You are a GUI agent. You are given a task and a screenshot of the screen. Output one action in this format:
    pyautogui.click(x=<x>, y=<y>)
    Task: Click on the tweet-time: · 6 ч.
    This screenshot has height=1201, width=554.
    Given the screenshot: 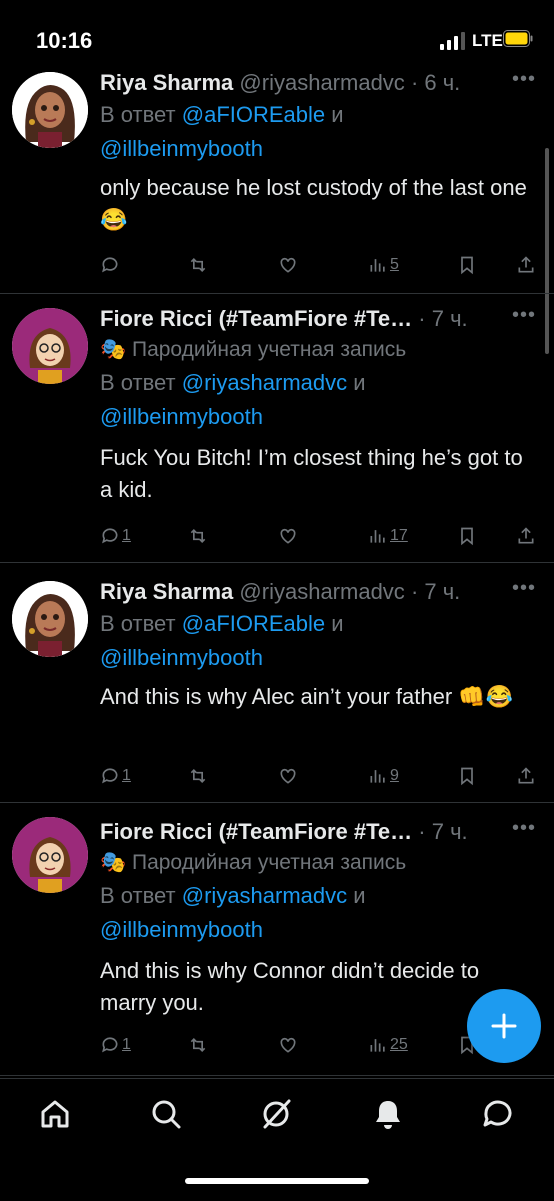 What is the action you would take?
    pyautogui.click(x=435, y=82)
    